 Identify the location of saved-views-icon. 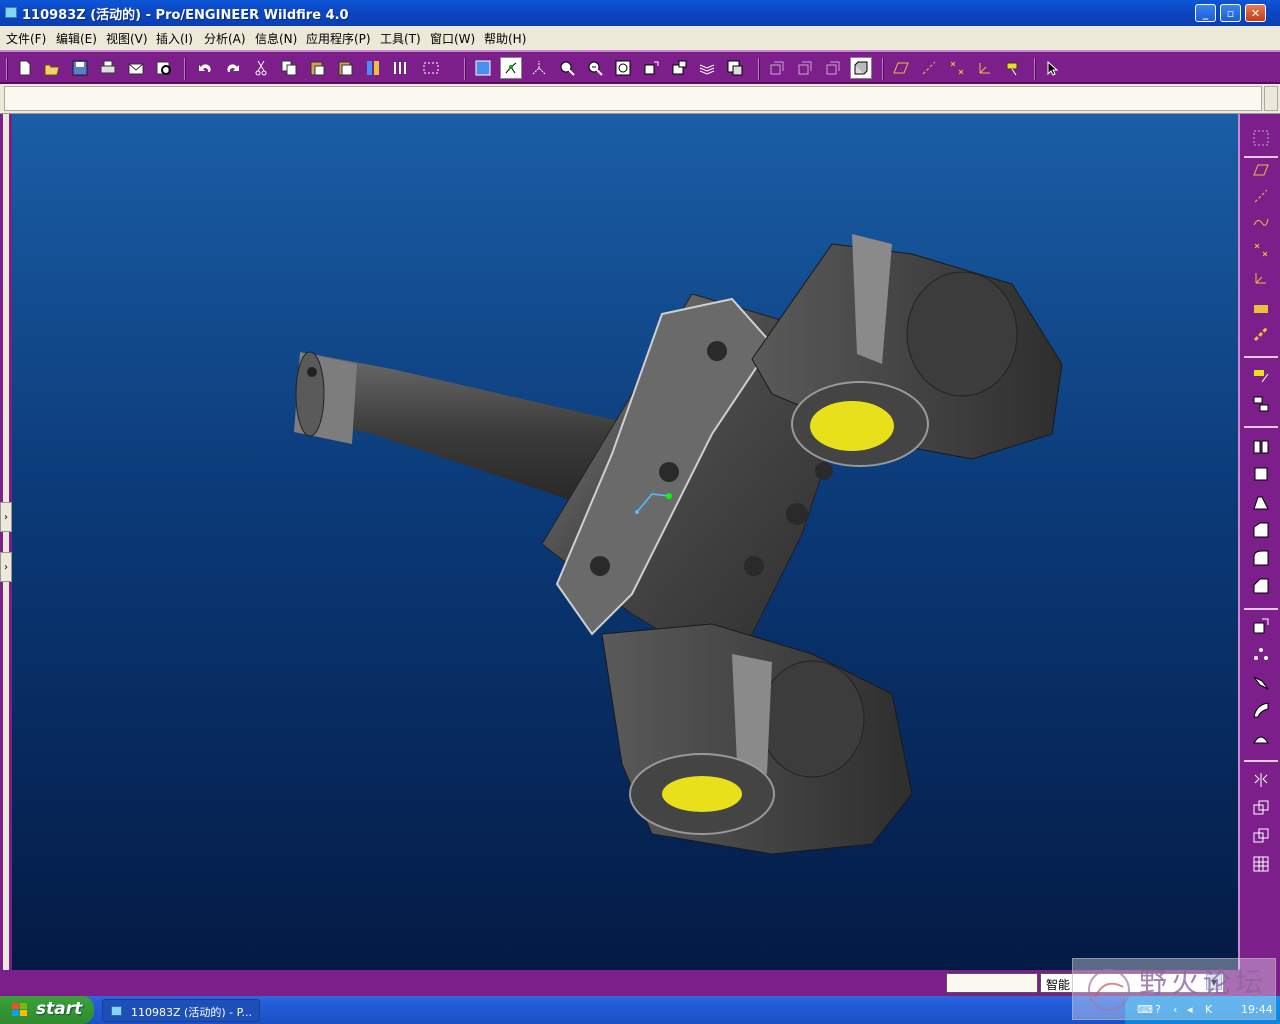
(679, 68).